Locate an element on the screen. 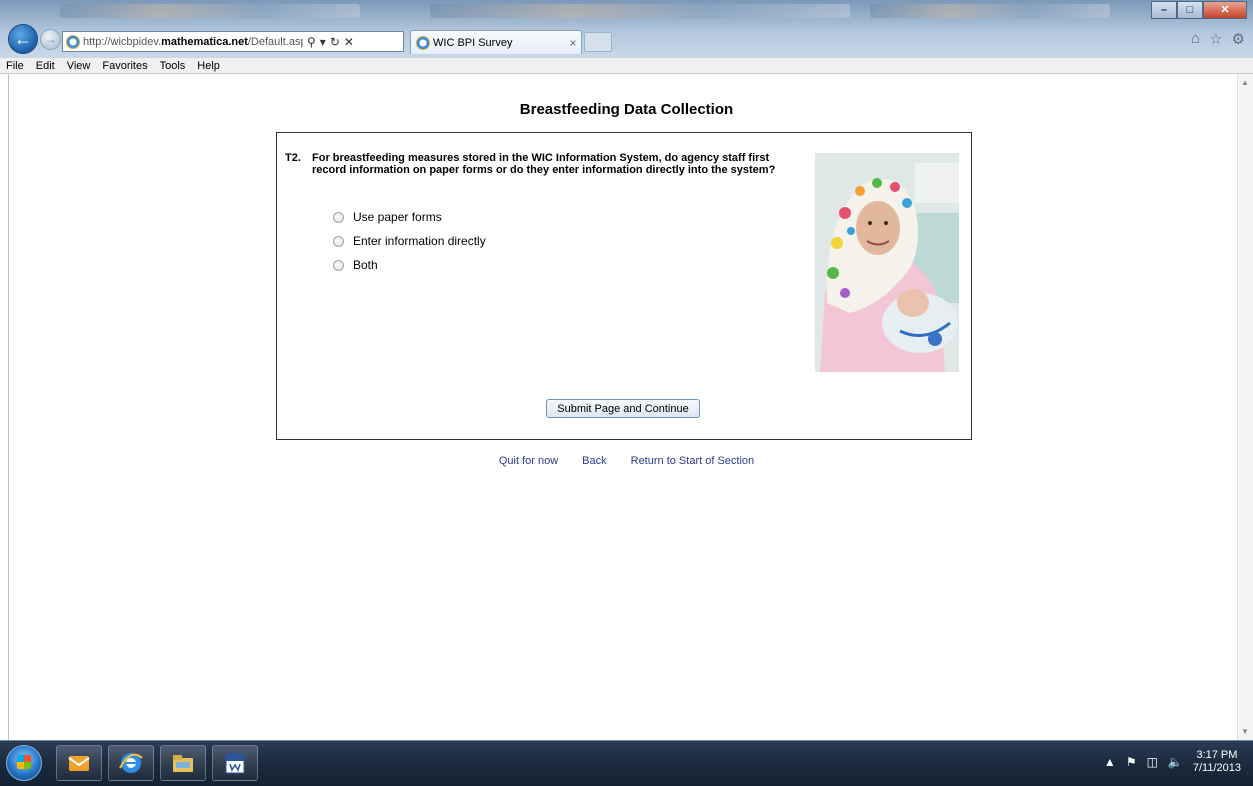  page-title: Breastfeeding Data Collection is located at coordinates (626, 109).